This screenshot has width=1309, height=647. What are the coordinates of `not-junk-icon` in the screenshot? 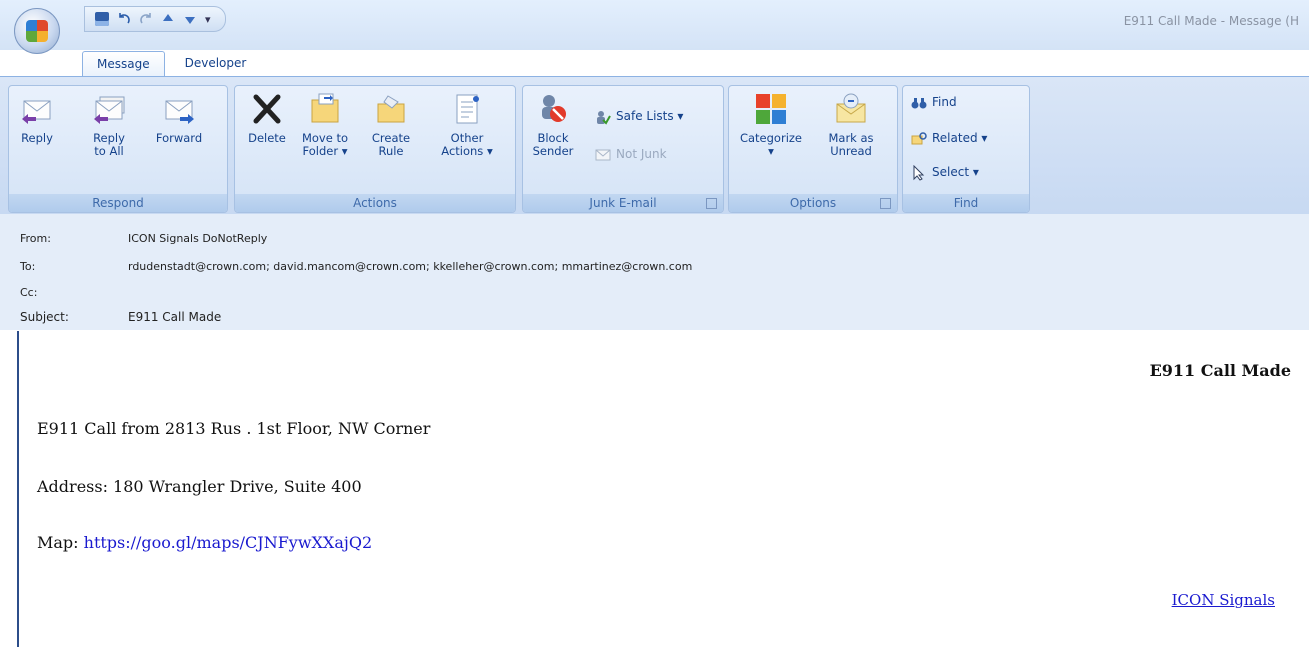 It's located at (603, 155).